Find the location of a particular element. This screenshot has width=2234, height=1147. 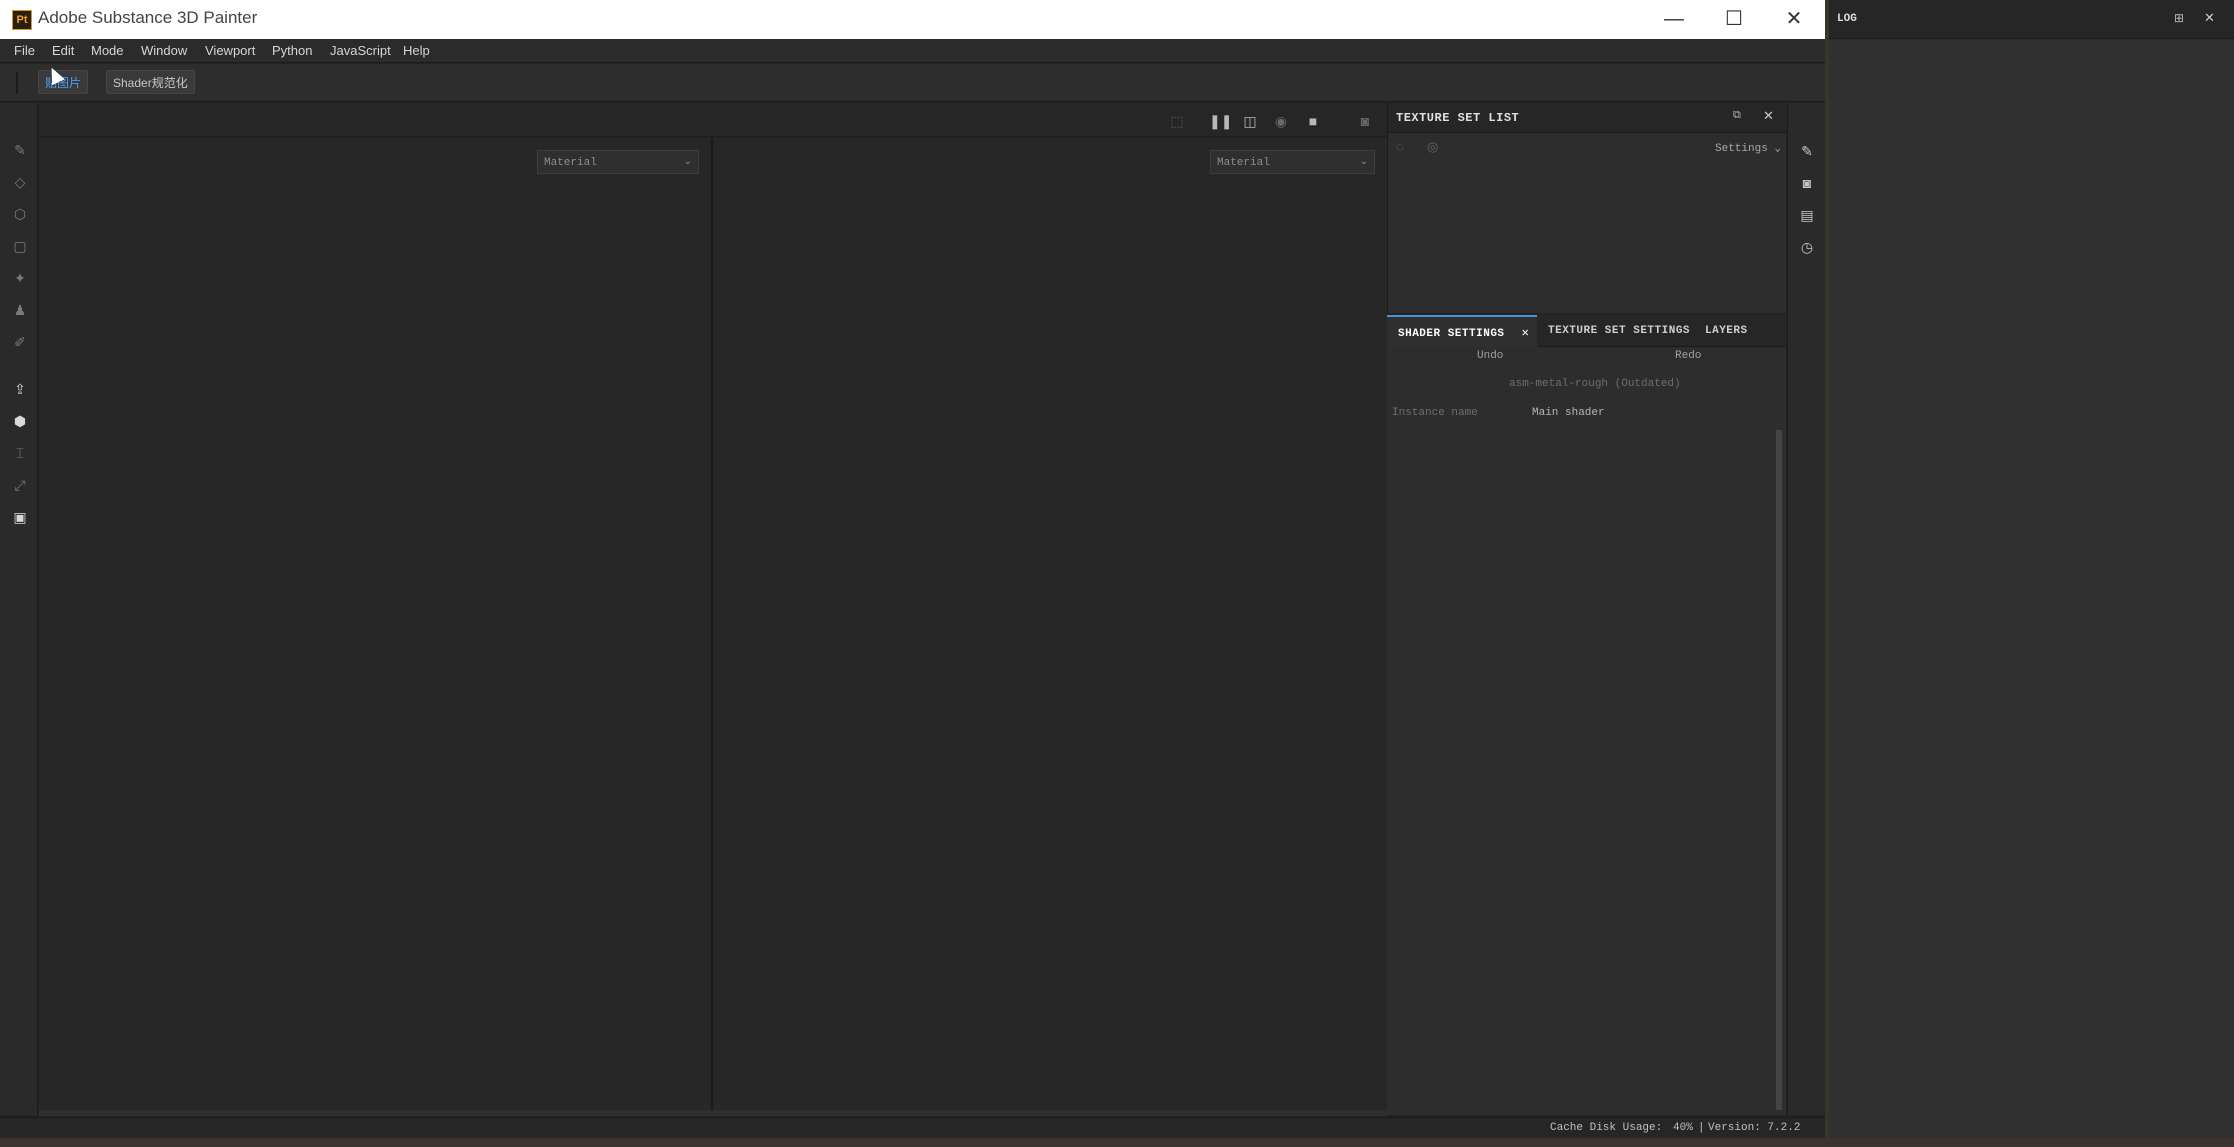

eye-icon: ◎ is located at coordinates (1432, 147).